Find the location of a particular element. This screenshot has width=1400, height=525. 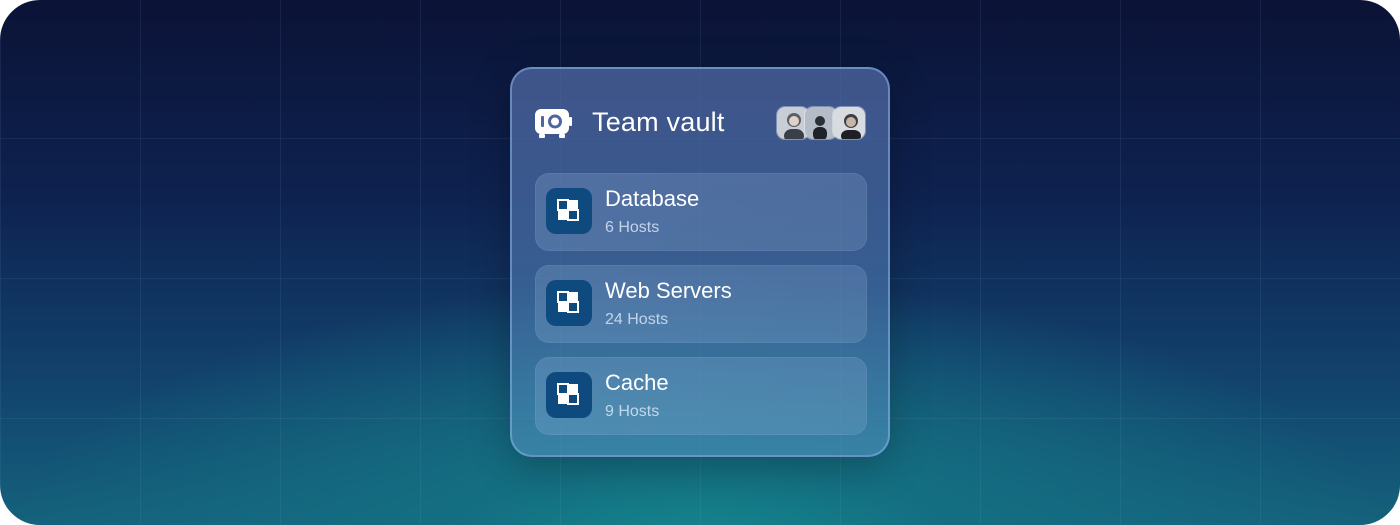

avatar is located at coordinates (849, 123).